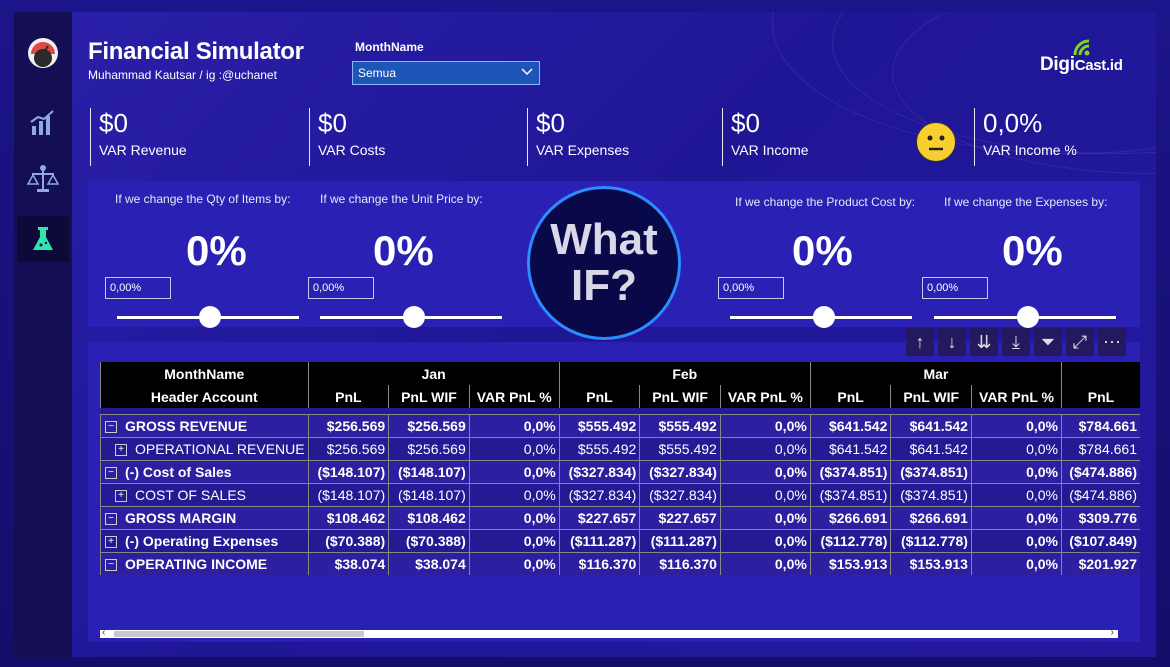  What do you see at coordinates (377, 73) in the screenshot?
I see `slicer-selected-value: Semua` at bounding box center [377, 73].